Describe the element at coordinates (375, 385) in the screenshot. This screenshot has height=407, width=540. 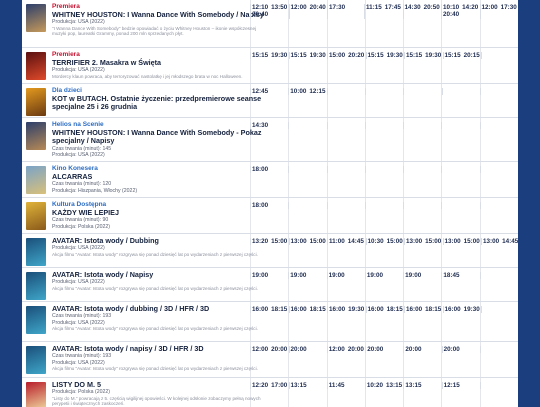
I see `showtime-link: 10:20` at that location.